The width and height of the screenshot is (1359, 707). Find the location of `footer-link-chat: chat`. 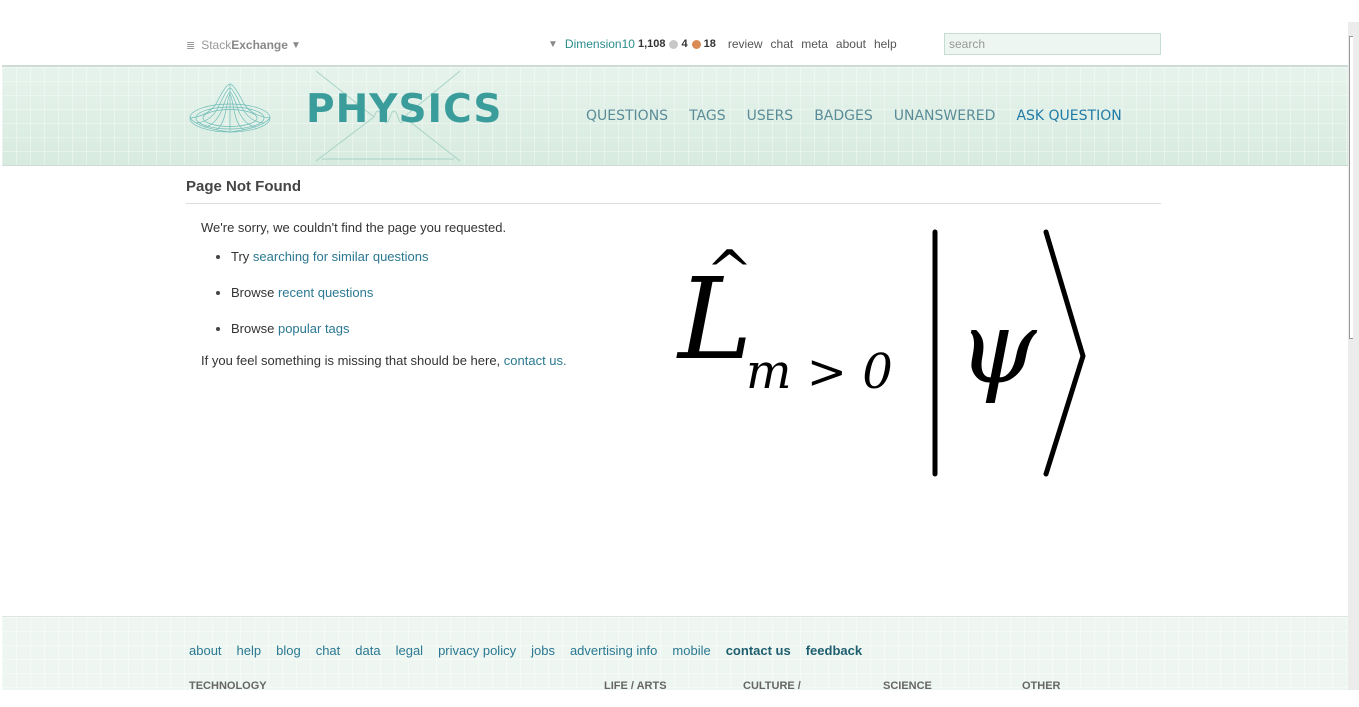

footer-link-chat: chat is located at coordinates (328, 650).